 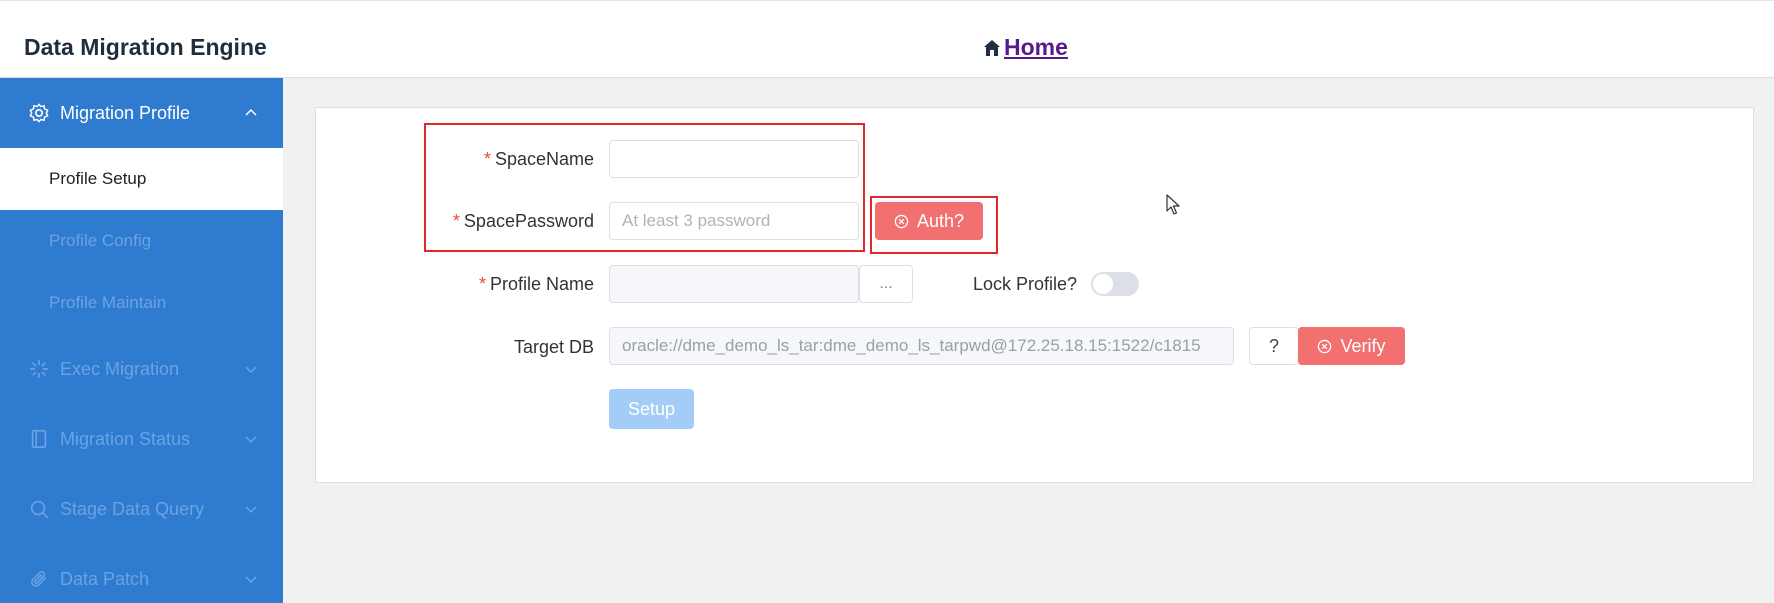 What do you see at coordinates (120, 369) in the screenshot?
I see `sidebar-group-label: Exec Migration` at bounding box center [120, 369].